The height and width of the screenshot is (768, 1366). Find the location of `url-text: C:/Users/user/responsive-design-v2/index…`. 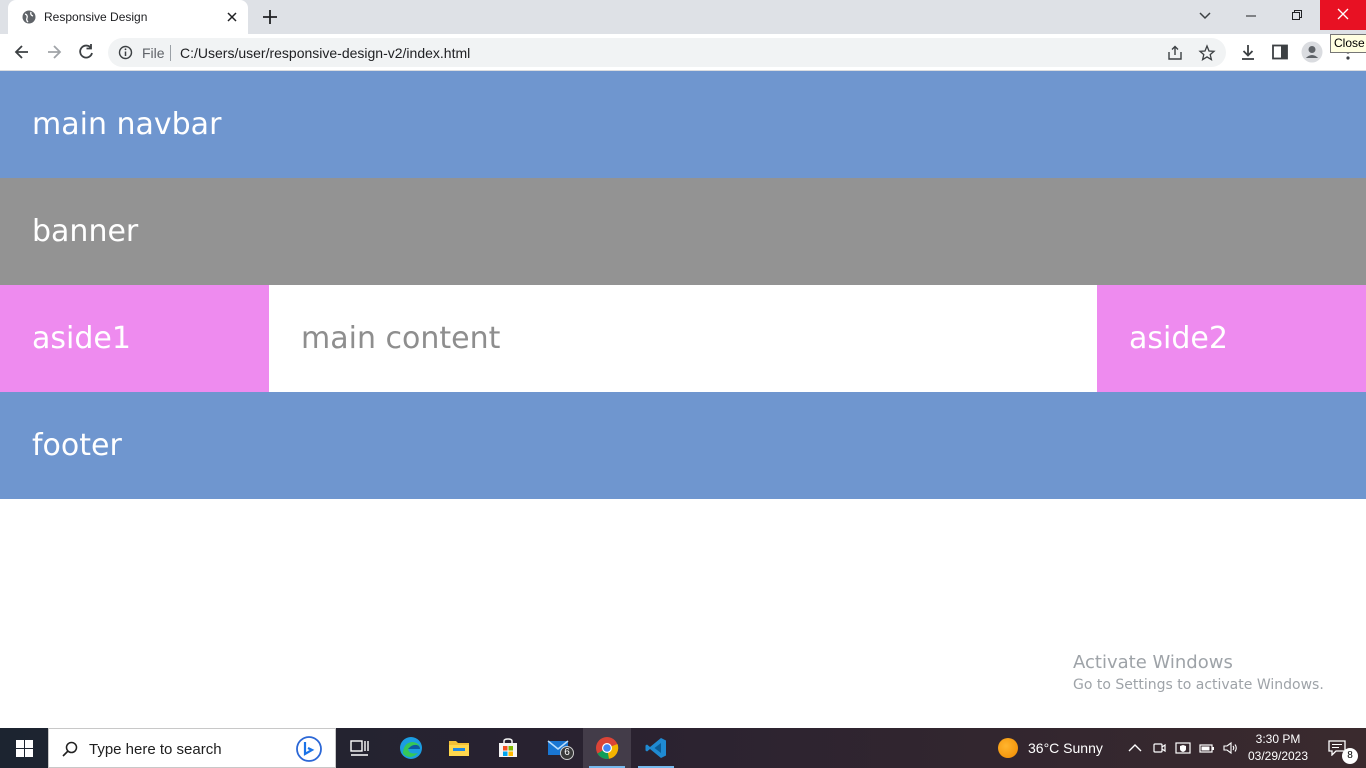

url-text: C:/Users/user/responsive-design-v2/index… is located at coordinates (325, 53).